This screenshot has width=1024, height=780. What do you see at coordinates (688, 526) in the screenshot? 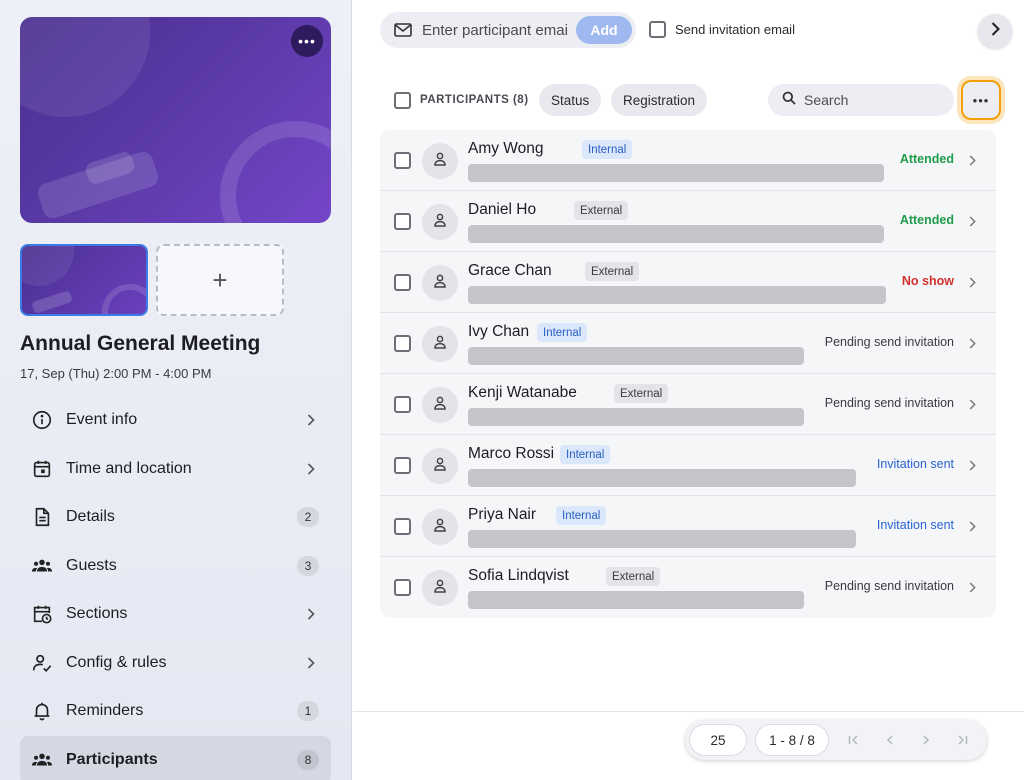
I see `participant-row: Priya Nair Internal Invitation sent` at bounding box center [688, 526].